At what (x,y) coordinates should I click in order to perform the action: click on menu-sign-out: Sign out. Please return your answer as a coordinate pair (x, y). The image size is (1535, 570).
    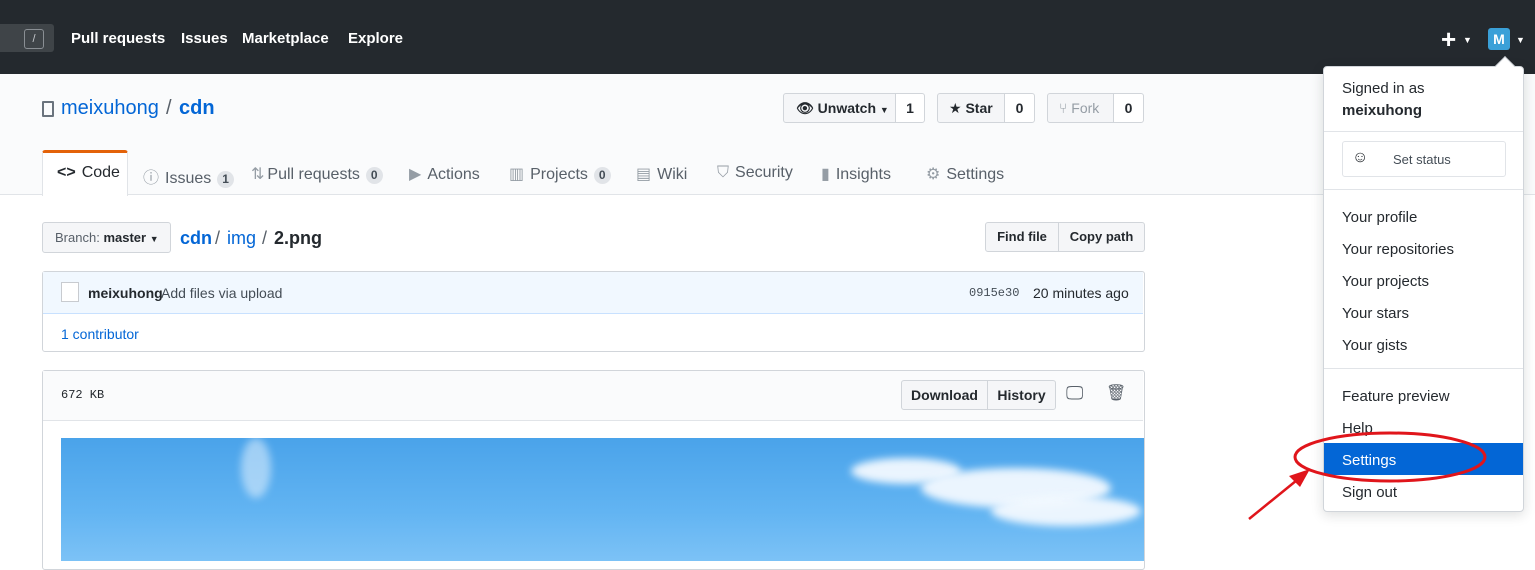
    Looking at the image, I should click on (1369, 492).